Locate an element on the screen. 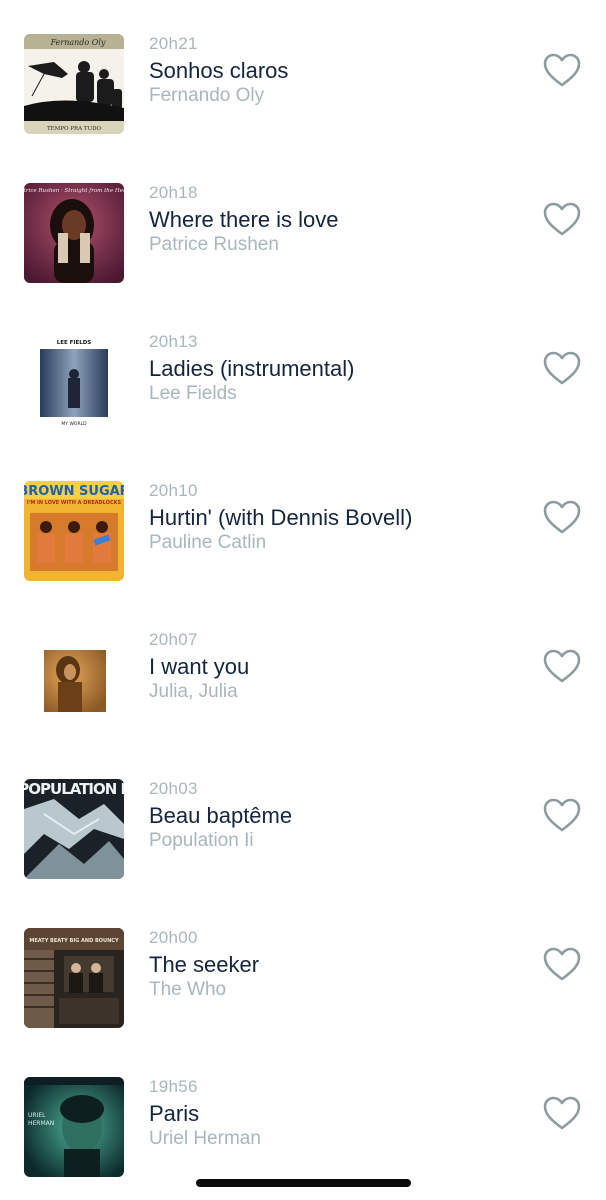 This screenshot has height=1200, width=606. album-cover-julia-julia is located at coordinates (74, 680).